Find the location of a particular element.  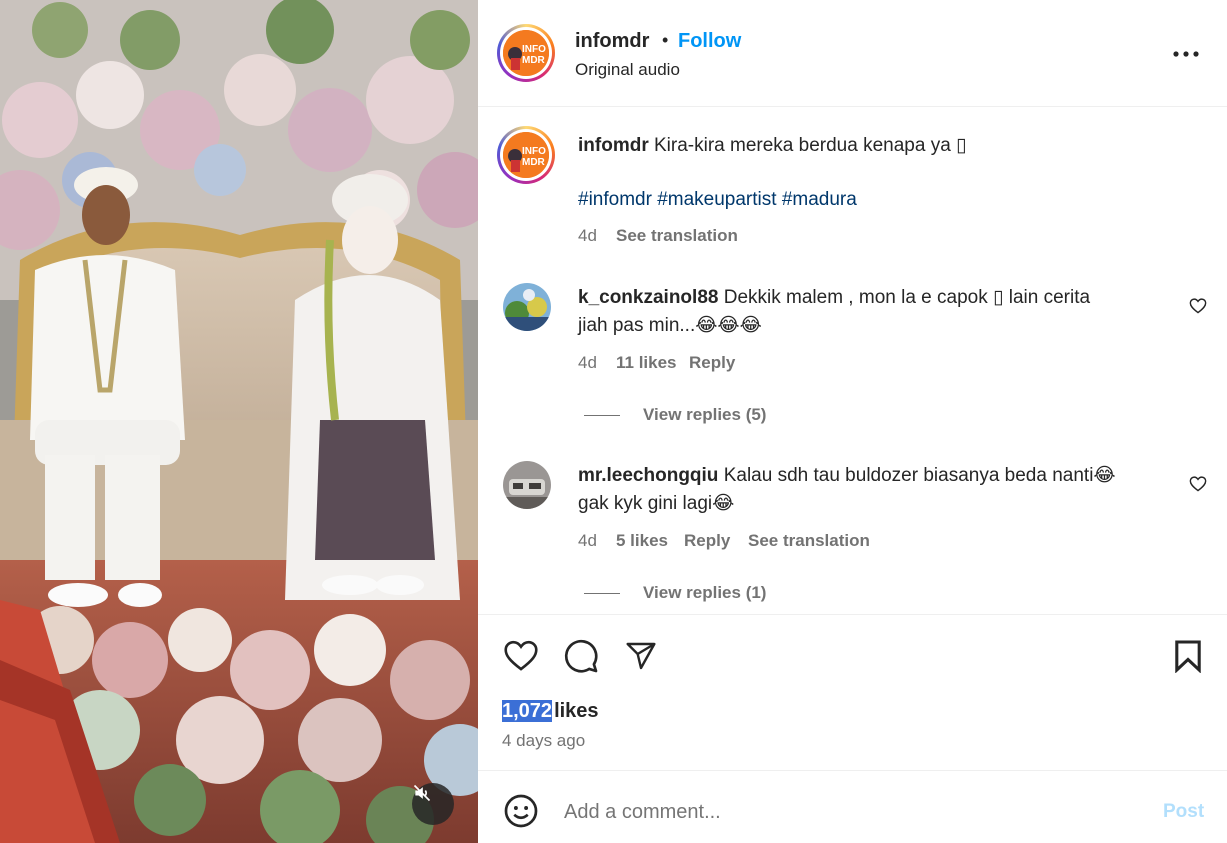

caption-hashtags: #infomdr #makeupartist #madura is located at coordinates (717, 200).